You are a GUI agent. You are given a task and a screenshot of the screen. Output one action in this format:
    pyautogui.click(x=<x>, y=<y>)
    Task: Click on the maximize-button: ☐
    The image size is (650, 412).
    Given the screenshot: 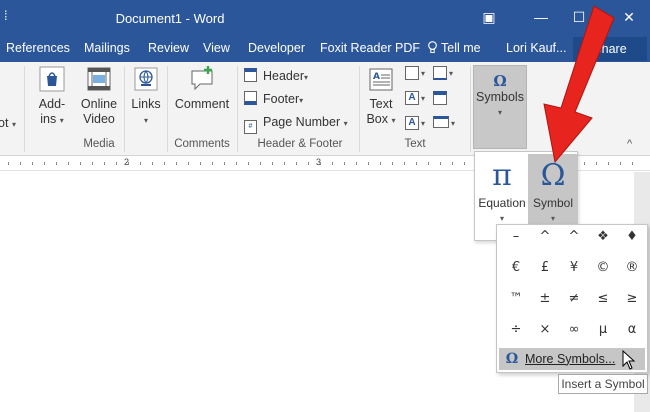 What is the action you would take?
    pyautogui.click(x=579, y=17)
    